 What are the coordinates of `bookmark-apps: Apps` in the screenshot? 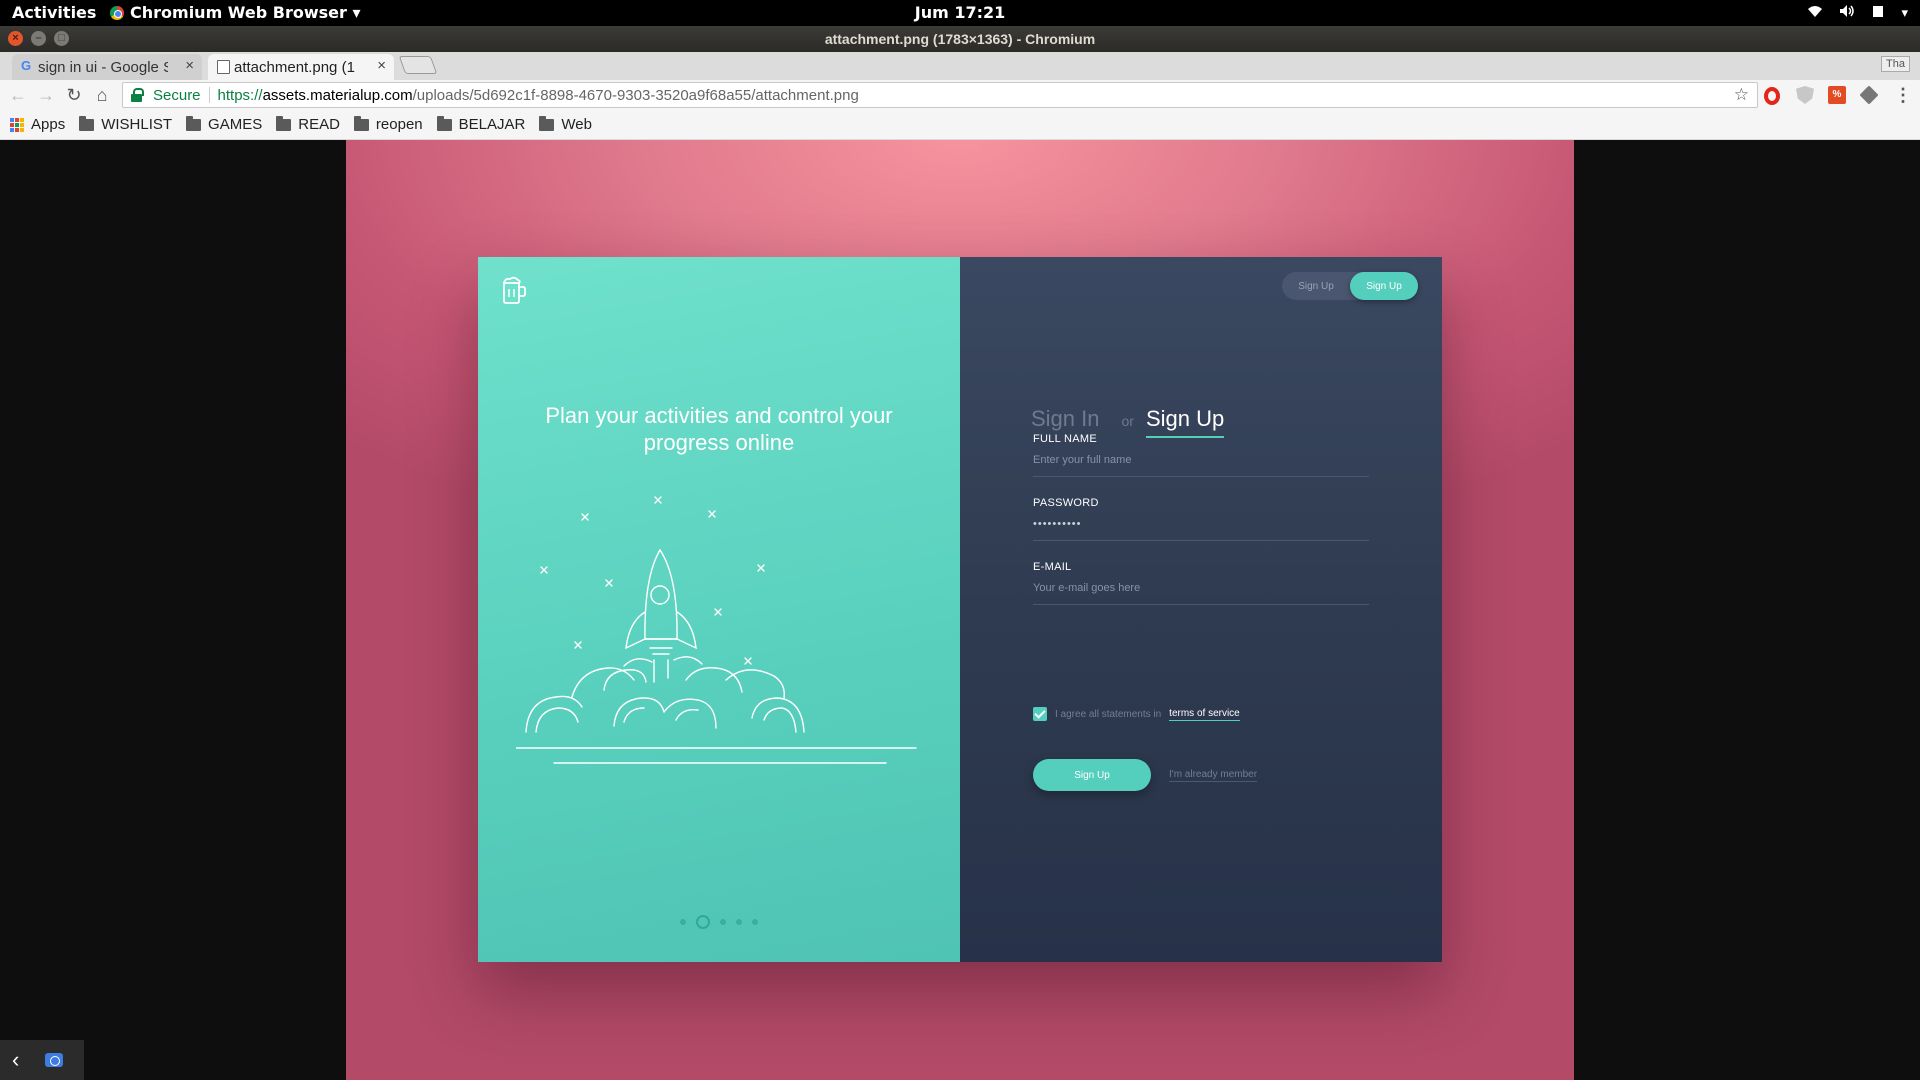 It's located at (37, 124).